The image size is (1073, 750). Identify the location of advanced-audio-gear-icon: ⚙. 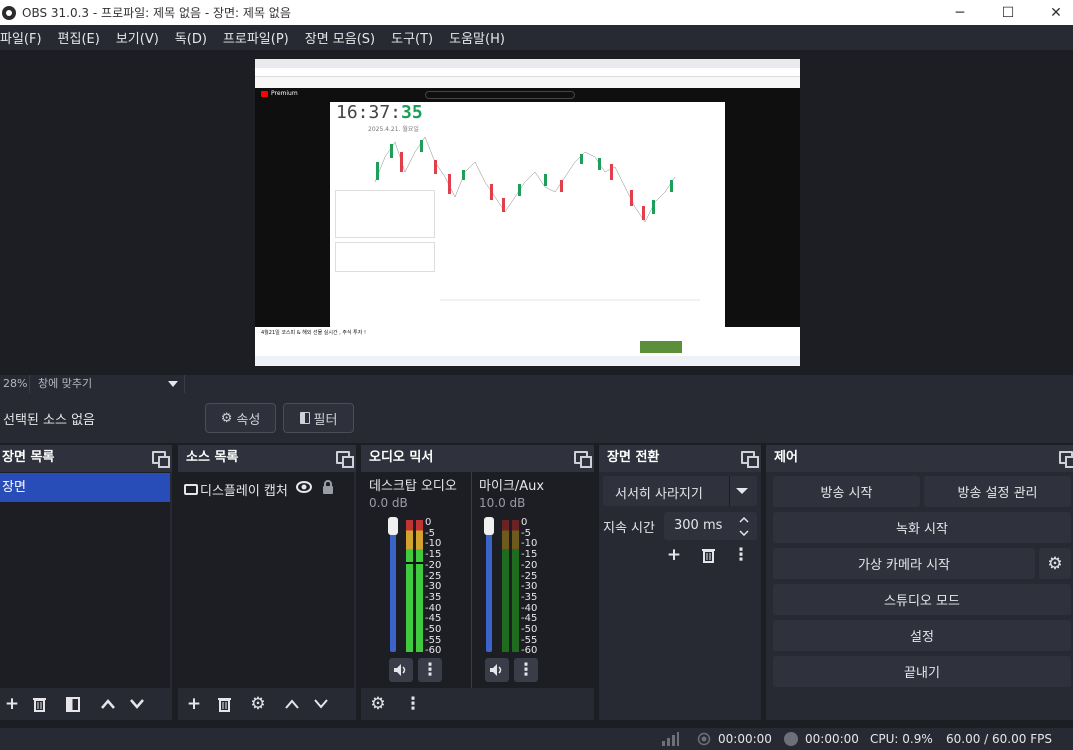
(378, 704).